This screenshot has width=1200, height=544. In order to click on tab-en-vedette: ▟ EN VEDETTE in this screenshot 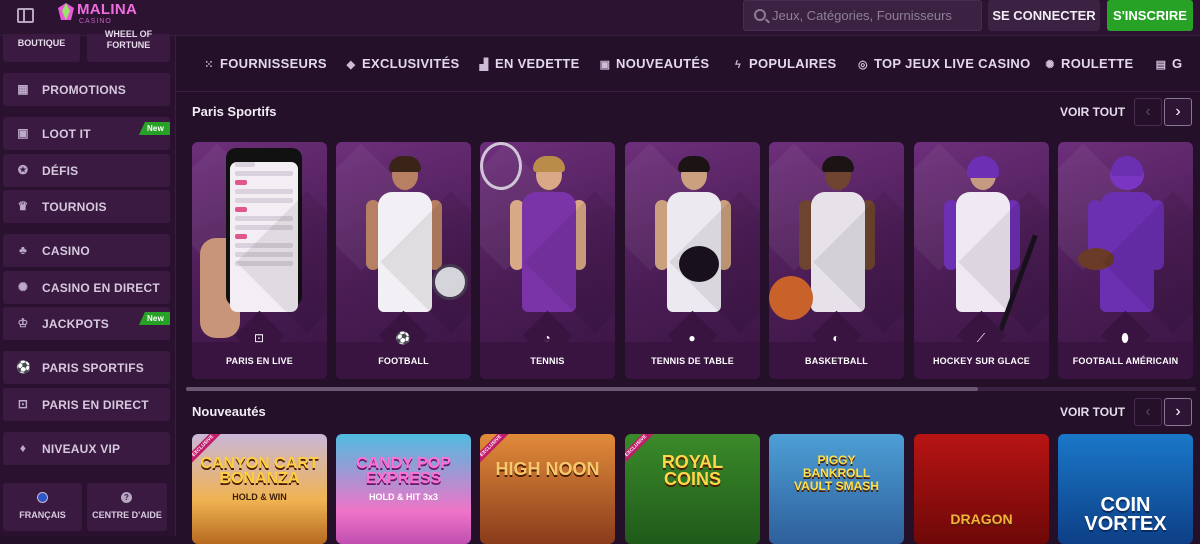, I will do `click(528, 63)`.